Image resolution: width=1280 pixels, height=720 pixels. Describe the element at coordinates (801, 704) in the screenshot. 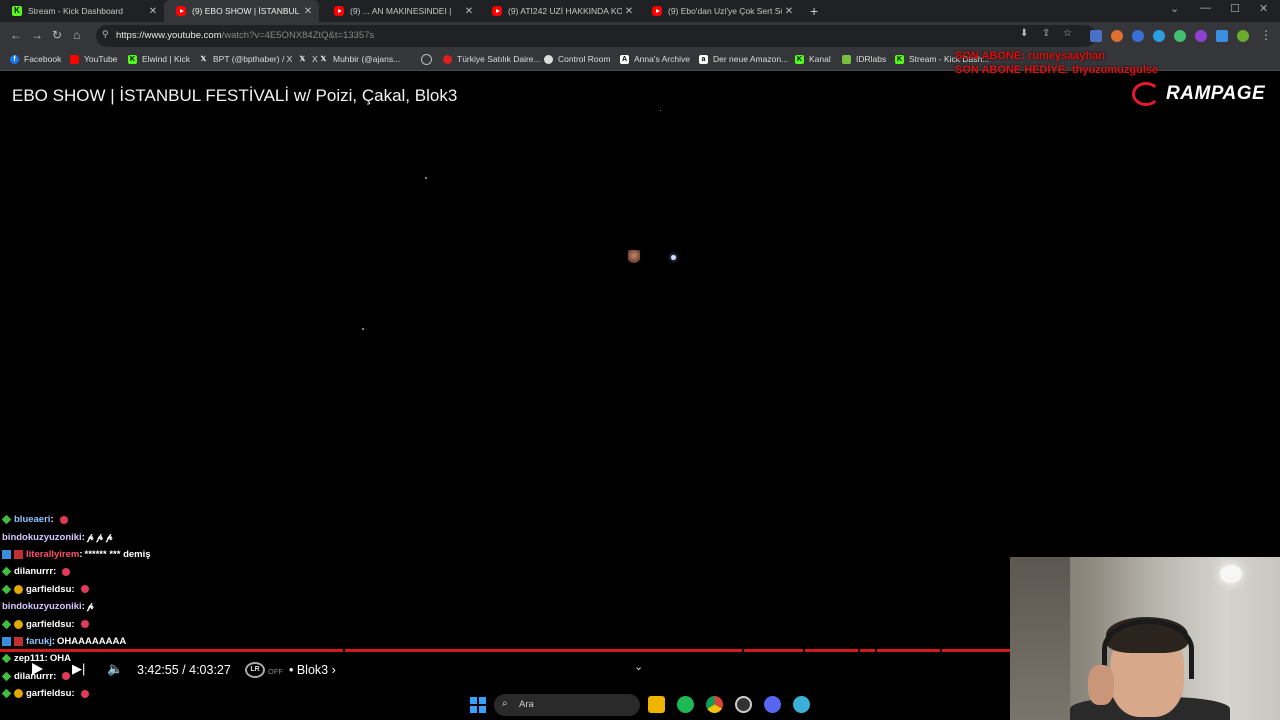

I see `browser-globe-icon` at that location.